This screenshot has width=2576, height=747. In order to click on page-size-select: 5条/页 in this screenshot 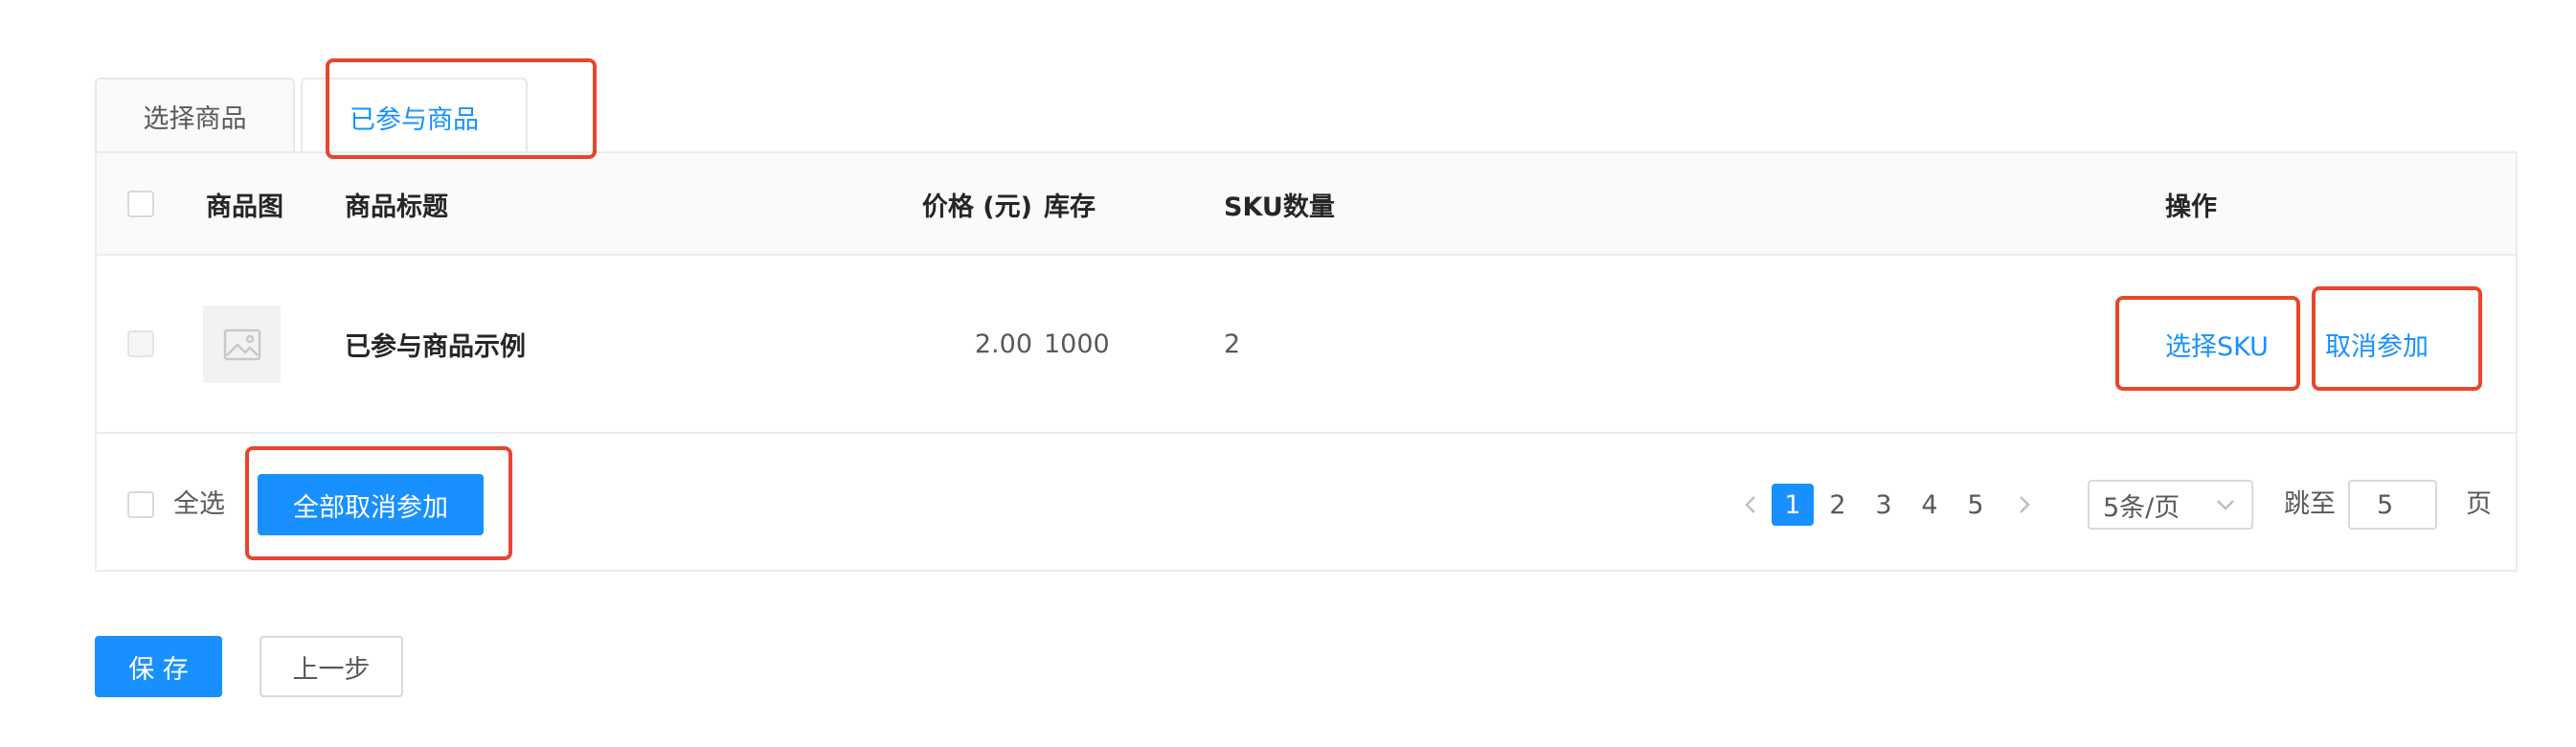, I will do `click(2170, 505)`.